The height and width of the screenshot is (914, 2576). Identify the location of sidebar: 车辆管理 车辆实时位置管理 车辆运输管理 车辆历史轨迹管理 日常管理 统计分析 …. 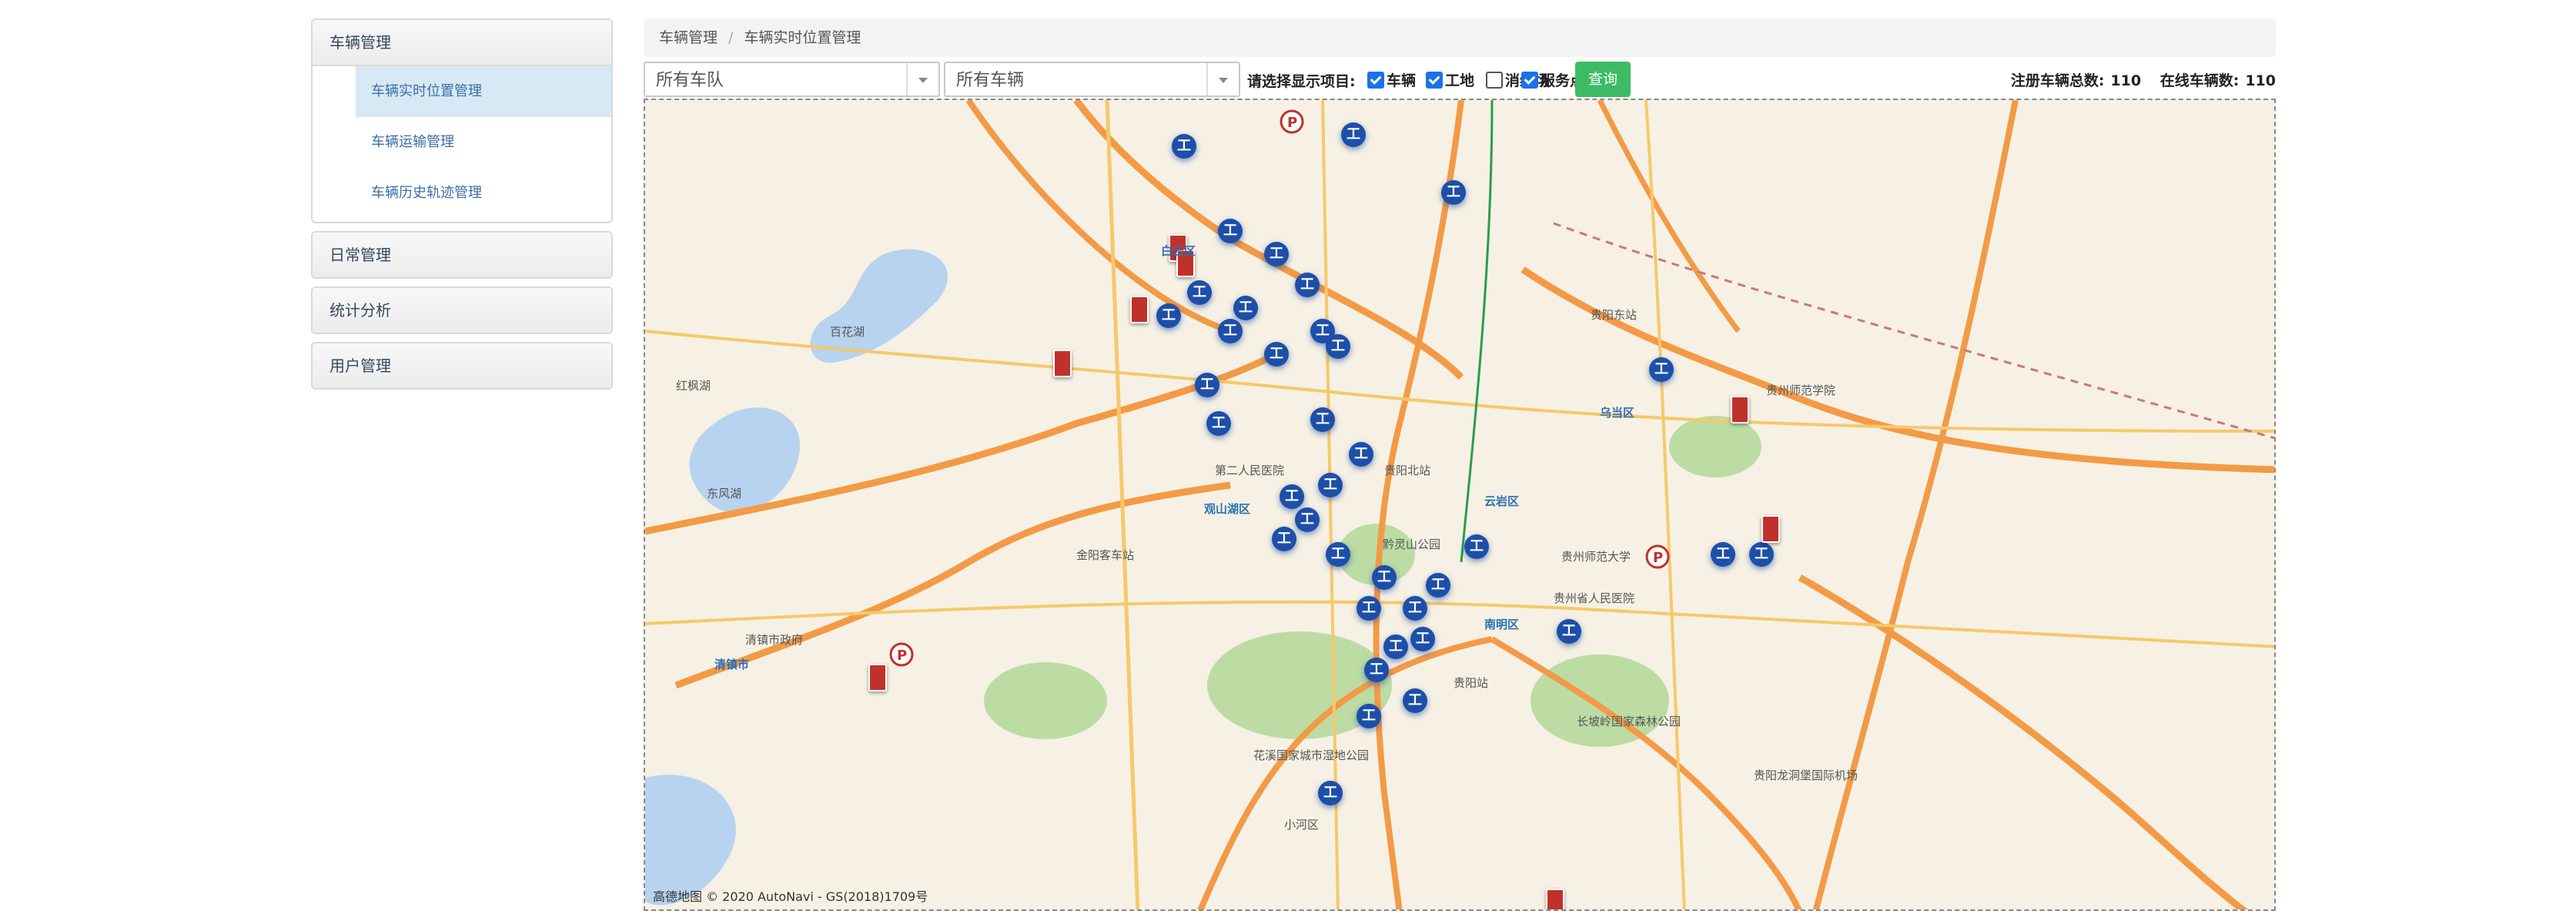
(462, 207).